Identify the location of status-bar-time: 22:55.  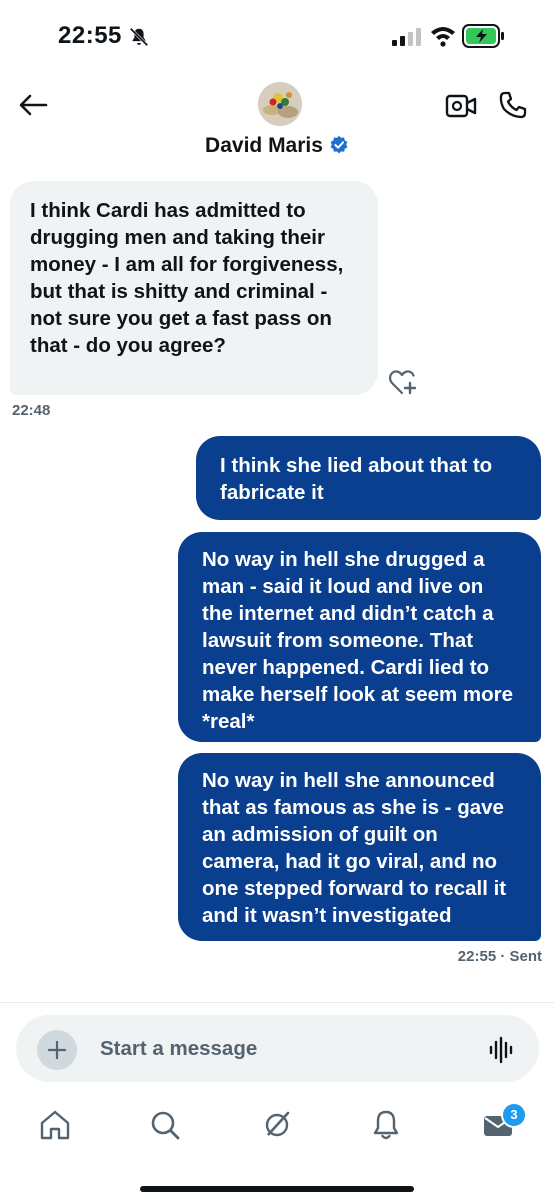
(90, 35).